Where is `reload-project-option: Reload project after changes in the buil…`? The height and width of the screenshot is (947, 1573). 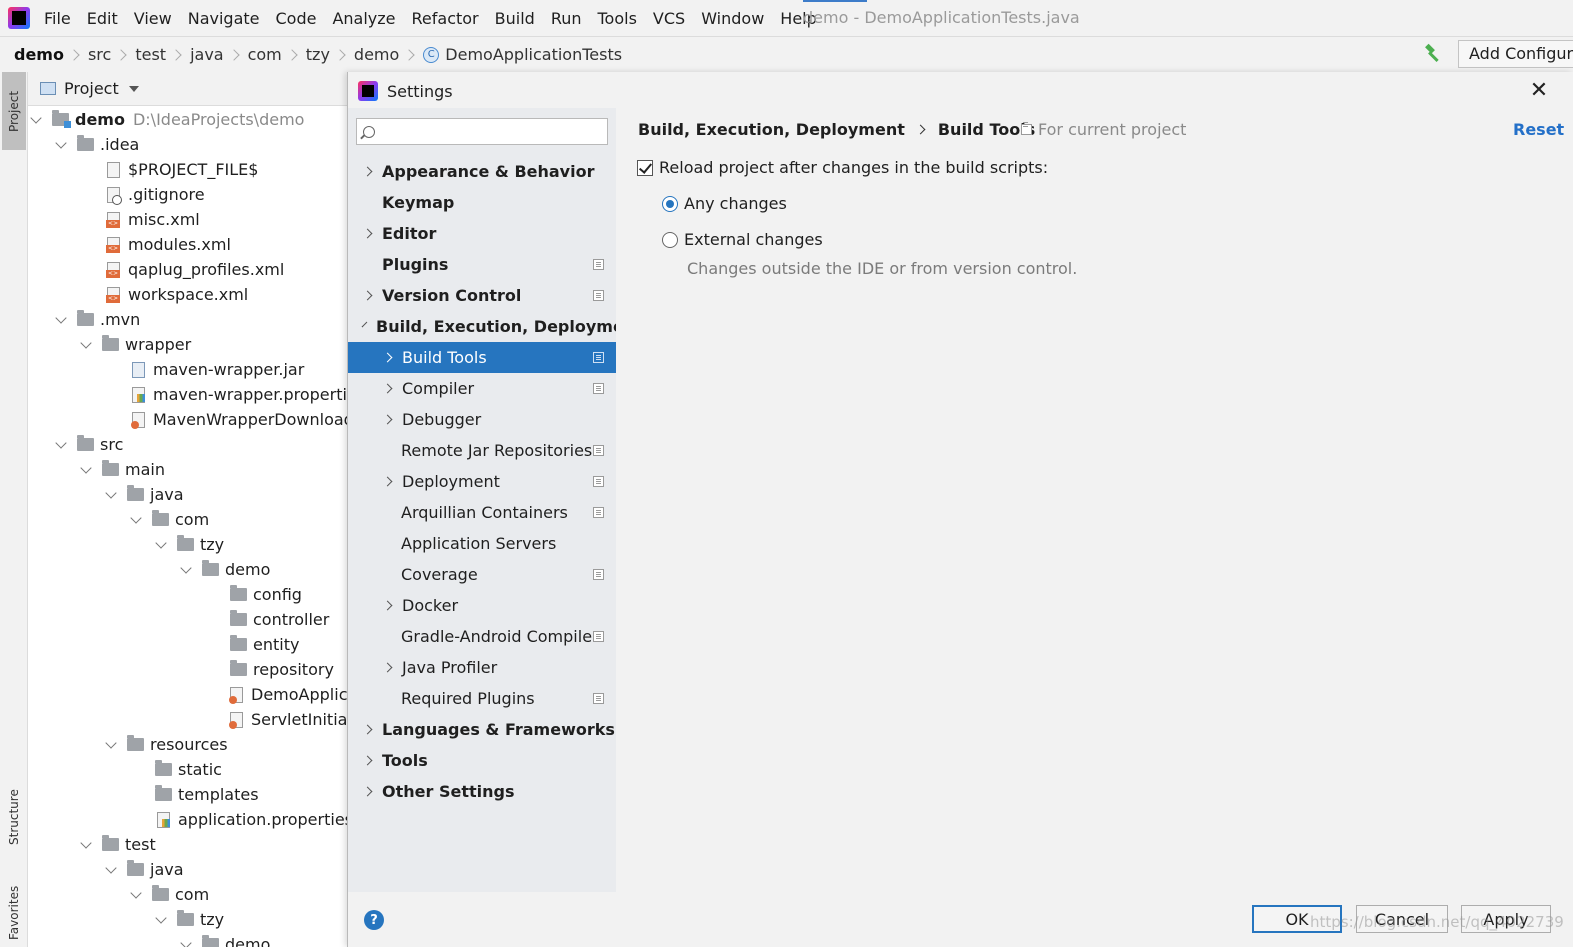 reload-project-option: Reload project after changes in the buil… is located at coordinates (842, 167).